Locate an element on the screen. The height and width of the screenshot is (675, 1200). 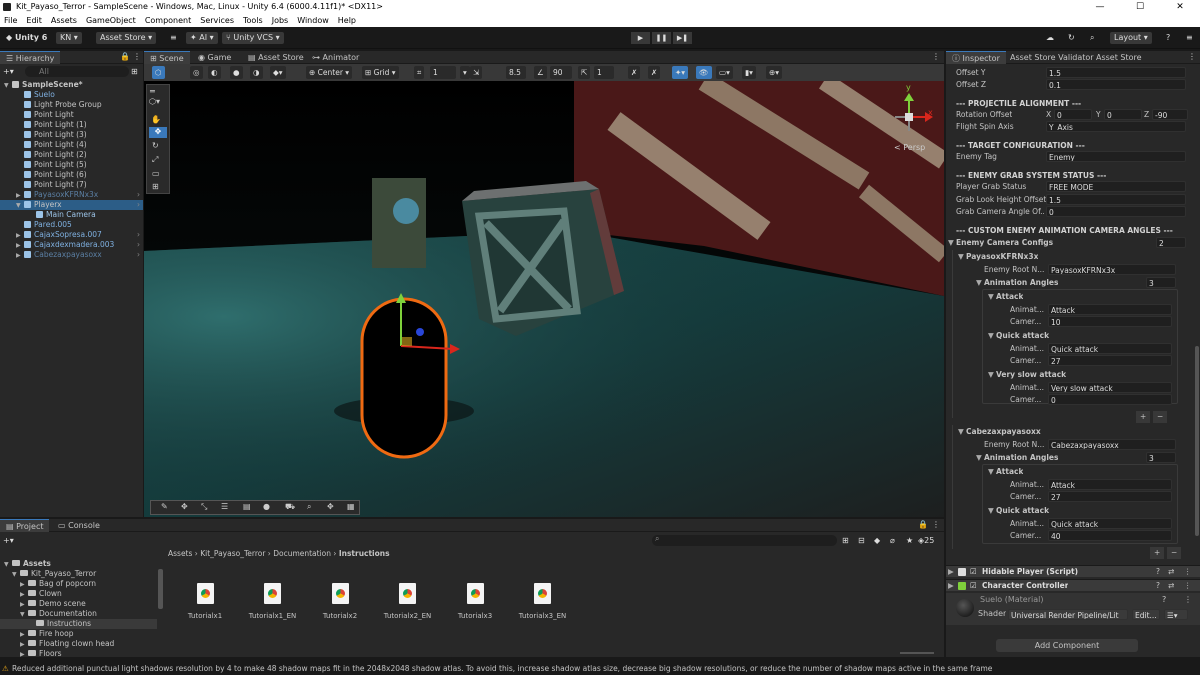
move-z-handle is located at coordinates (420, 332).